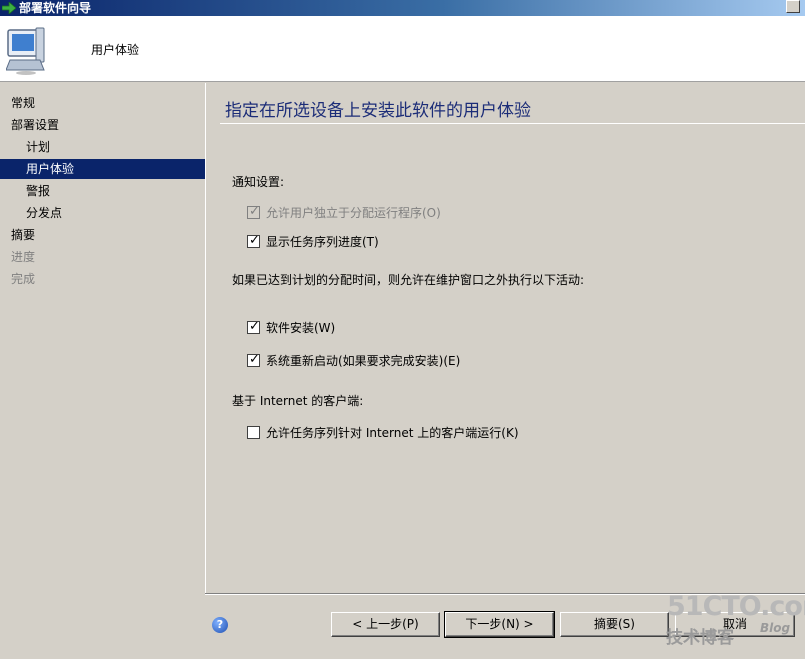 Image resolution: width=805 pixels, height=659 pixels. I want to click on sidebar-item-label: 分发点, so click(44, 213).